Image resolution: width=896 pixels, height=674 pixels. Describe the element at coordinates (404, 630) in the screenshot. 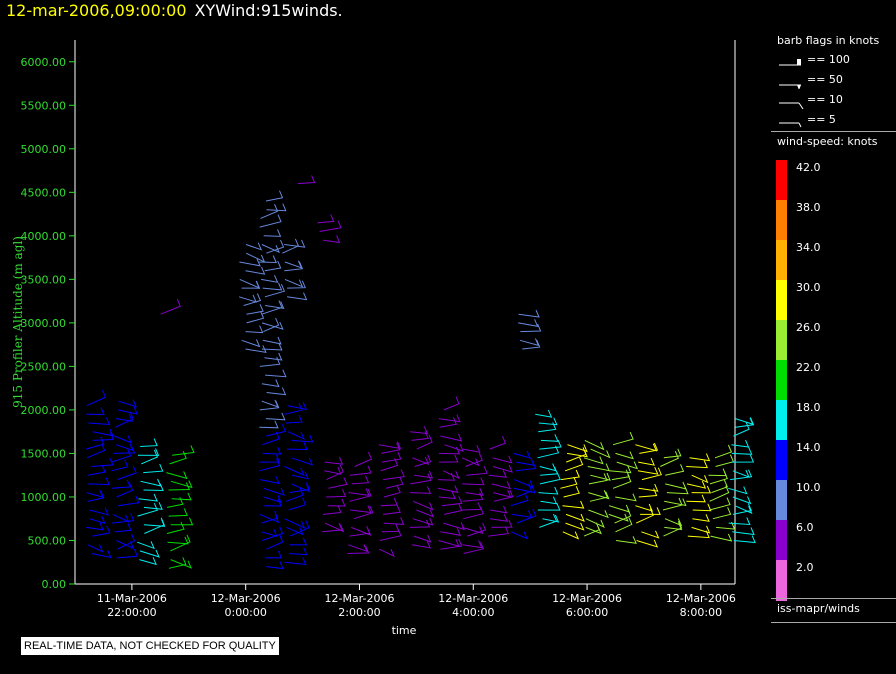

I see `x-axis-label: time` at that location.